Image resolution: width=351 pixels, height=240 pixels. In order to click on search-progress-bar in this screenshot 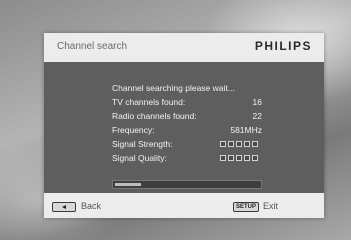, I will do `click(187, 184)`.